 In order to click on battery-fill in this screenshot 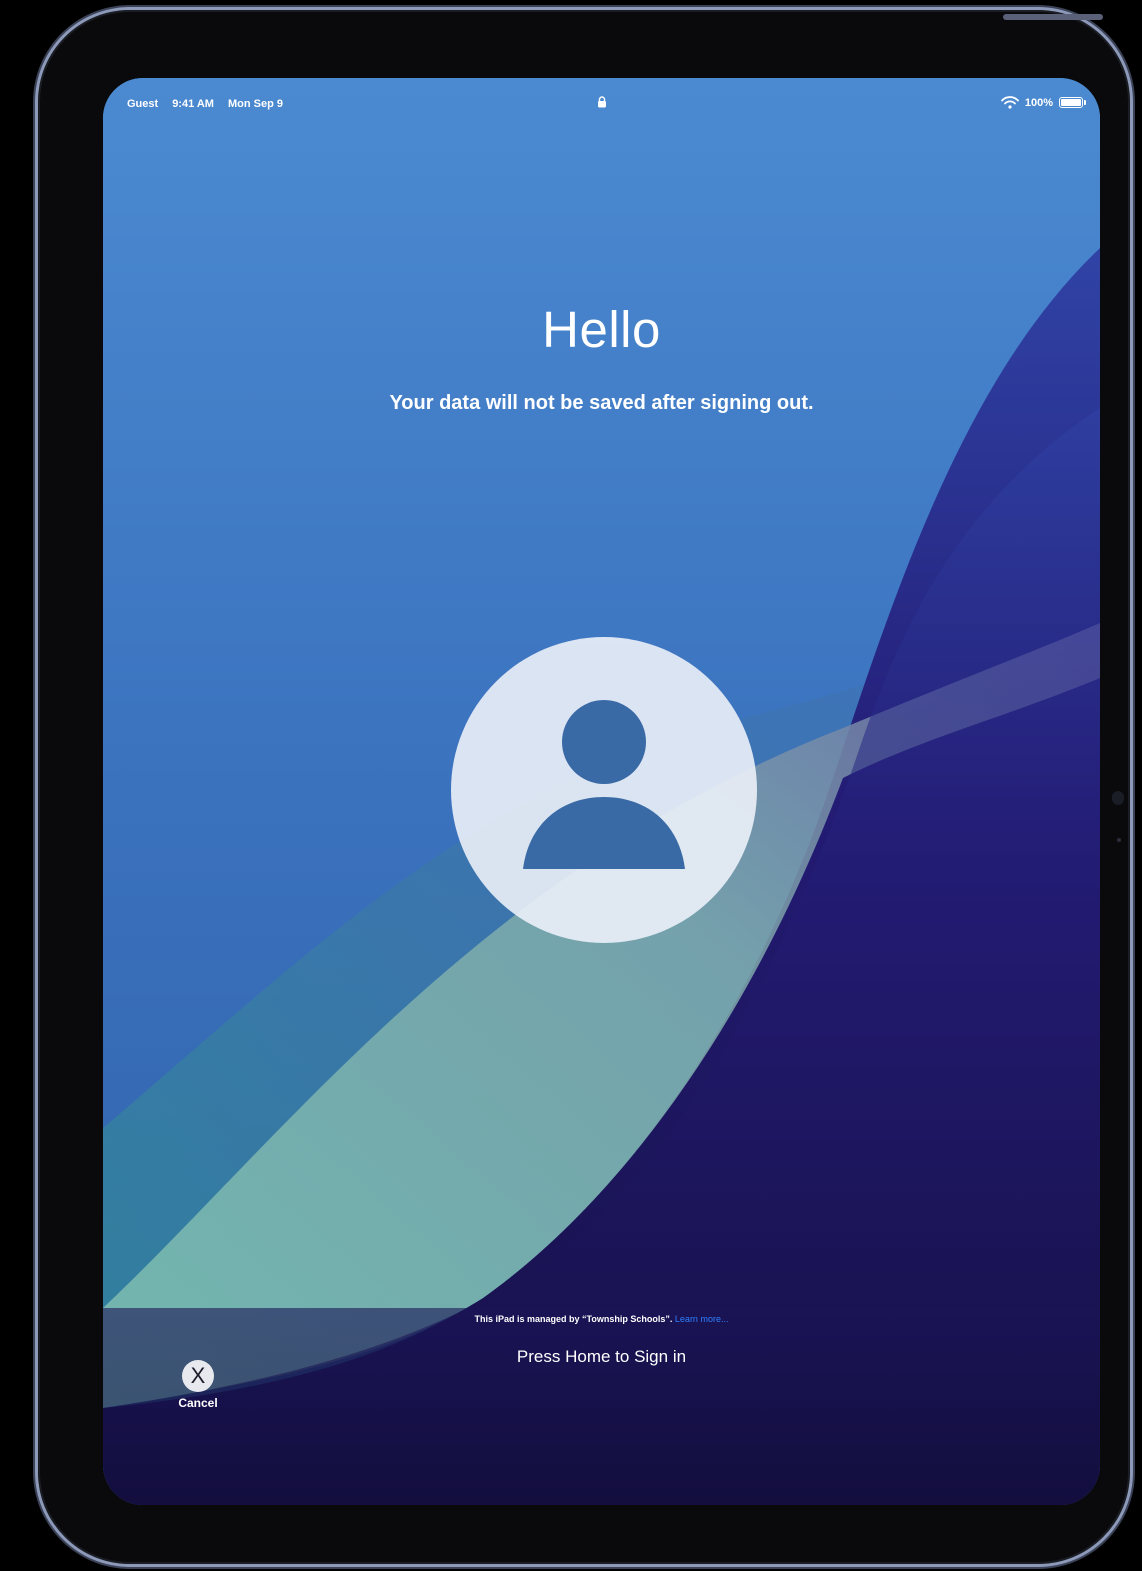, I will do `click(1071, 102)`.